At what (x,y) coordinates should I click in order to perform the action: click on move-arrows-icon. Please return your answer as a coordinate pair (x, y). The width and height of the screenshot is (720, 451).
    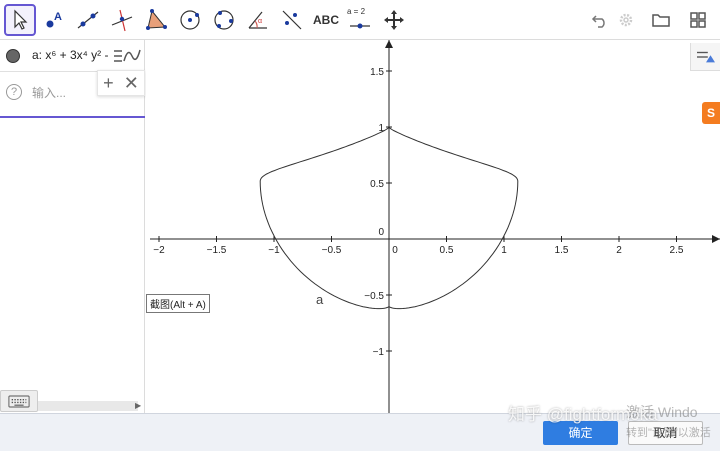
    Looking at the image, I should click on (394, 20).